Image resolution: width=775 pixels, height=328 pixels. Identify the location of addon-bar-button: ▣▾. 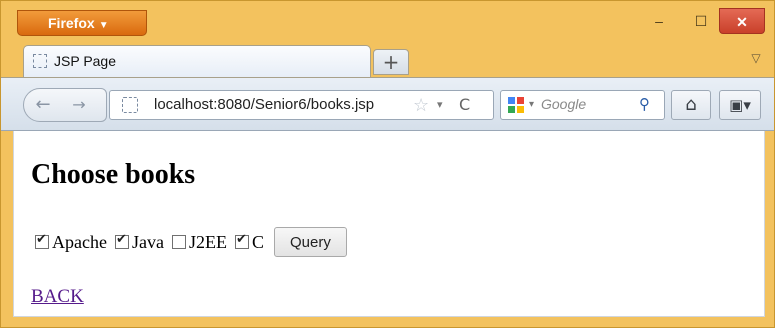
(740, 105).